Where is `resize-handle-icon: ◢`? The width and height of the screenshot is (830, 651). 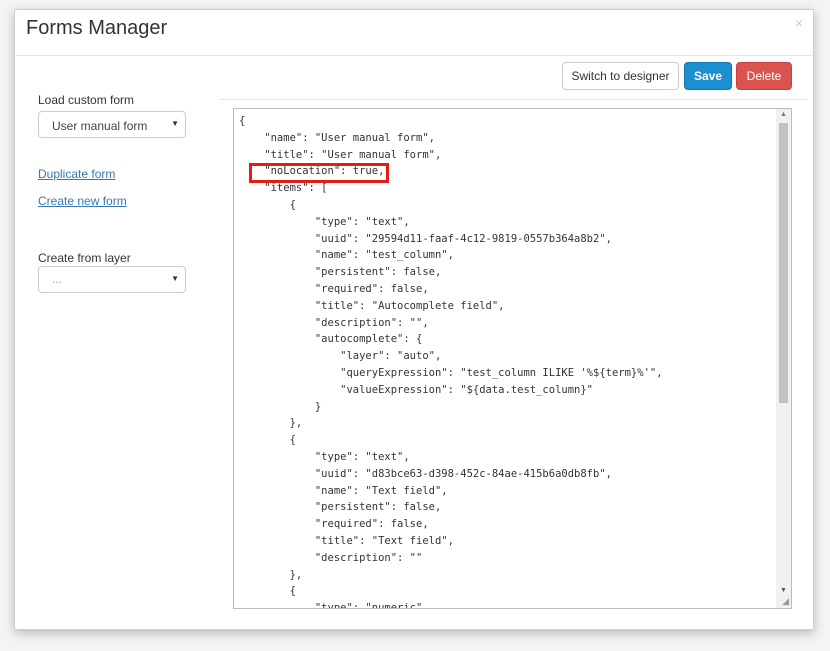 resize-handle-icon: ◢ is located at coordinates (785, 601).